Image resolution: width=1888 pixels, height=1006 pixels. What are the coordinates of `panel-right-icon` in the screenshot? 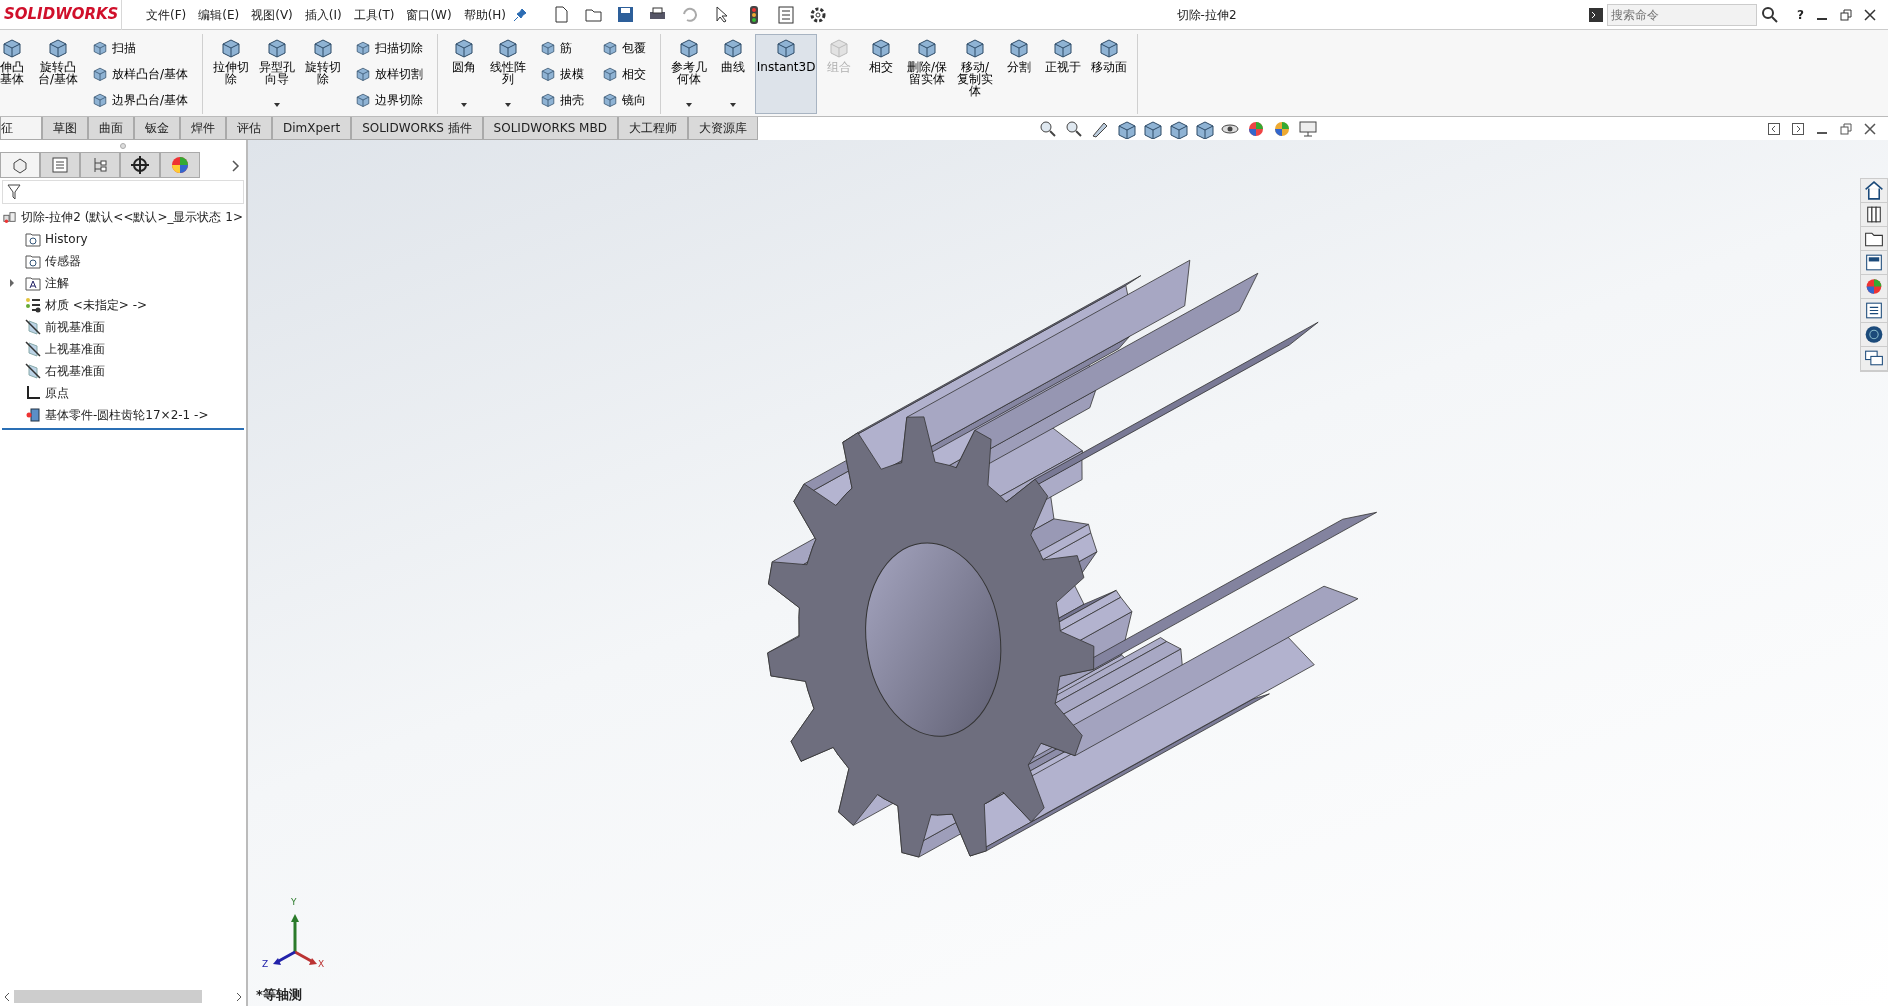 It's located at (1798, 128).